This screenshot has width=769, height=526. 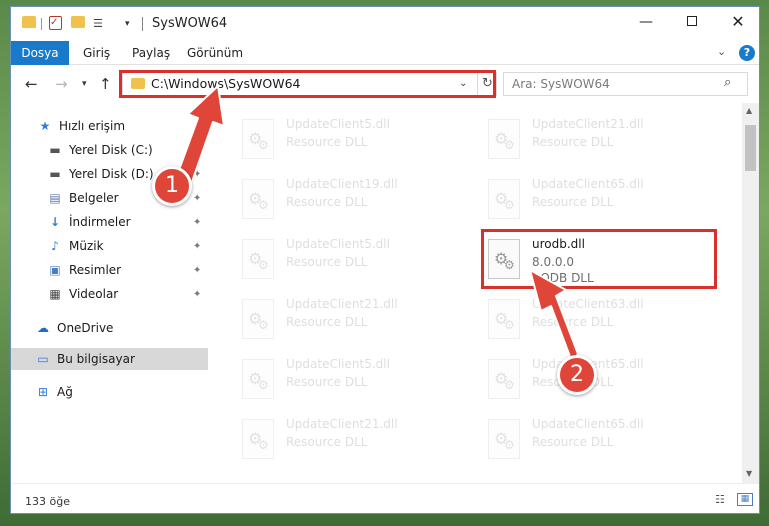 I want to click on nav-item-local-disk-c: ▬ Yerel Disk (C:) ✦, so click(x=109, y=150).